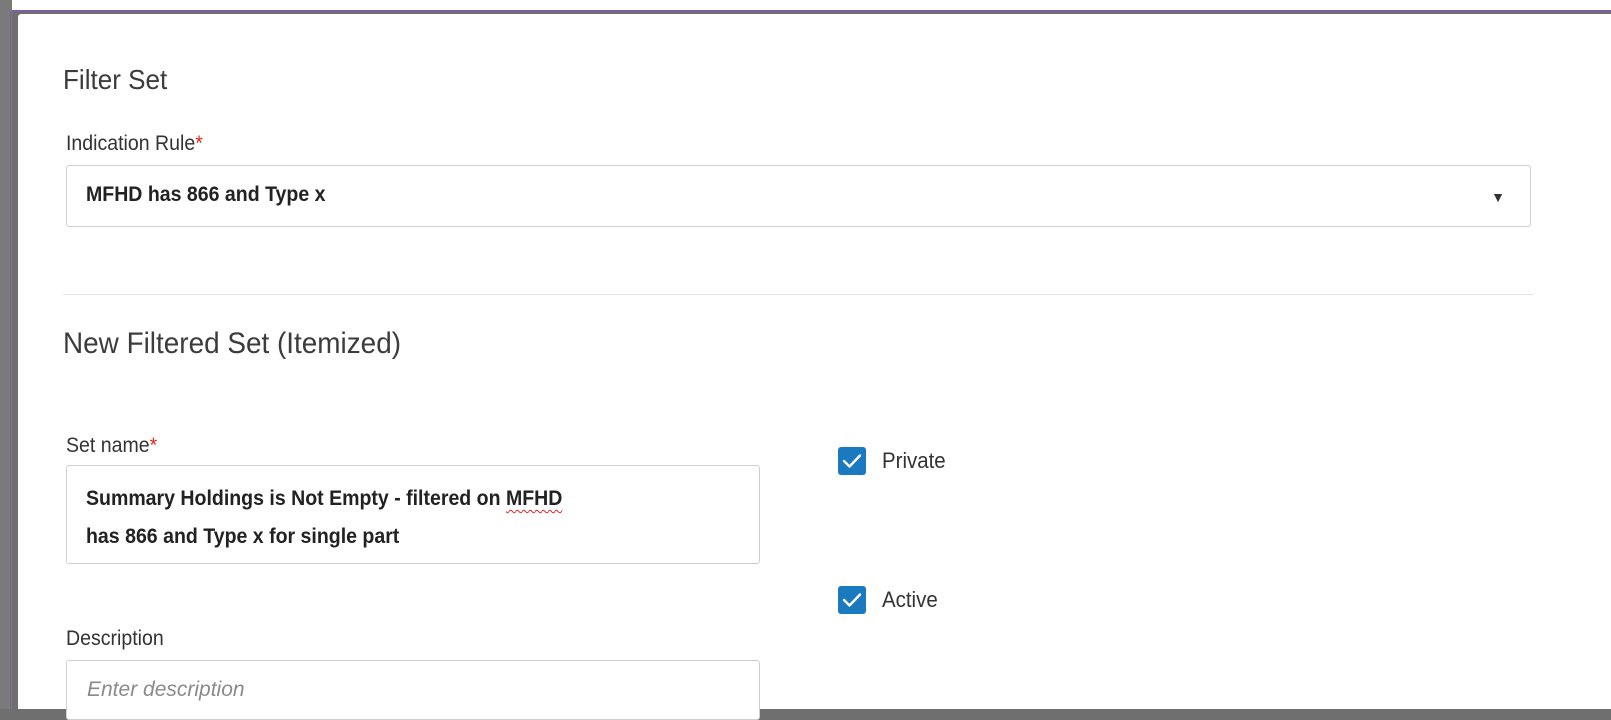  What do you see at coordinates (798, 294) in the screenshot?
I see `section-divider` at bounding box center [798, 294].